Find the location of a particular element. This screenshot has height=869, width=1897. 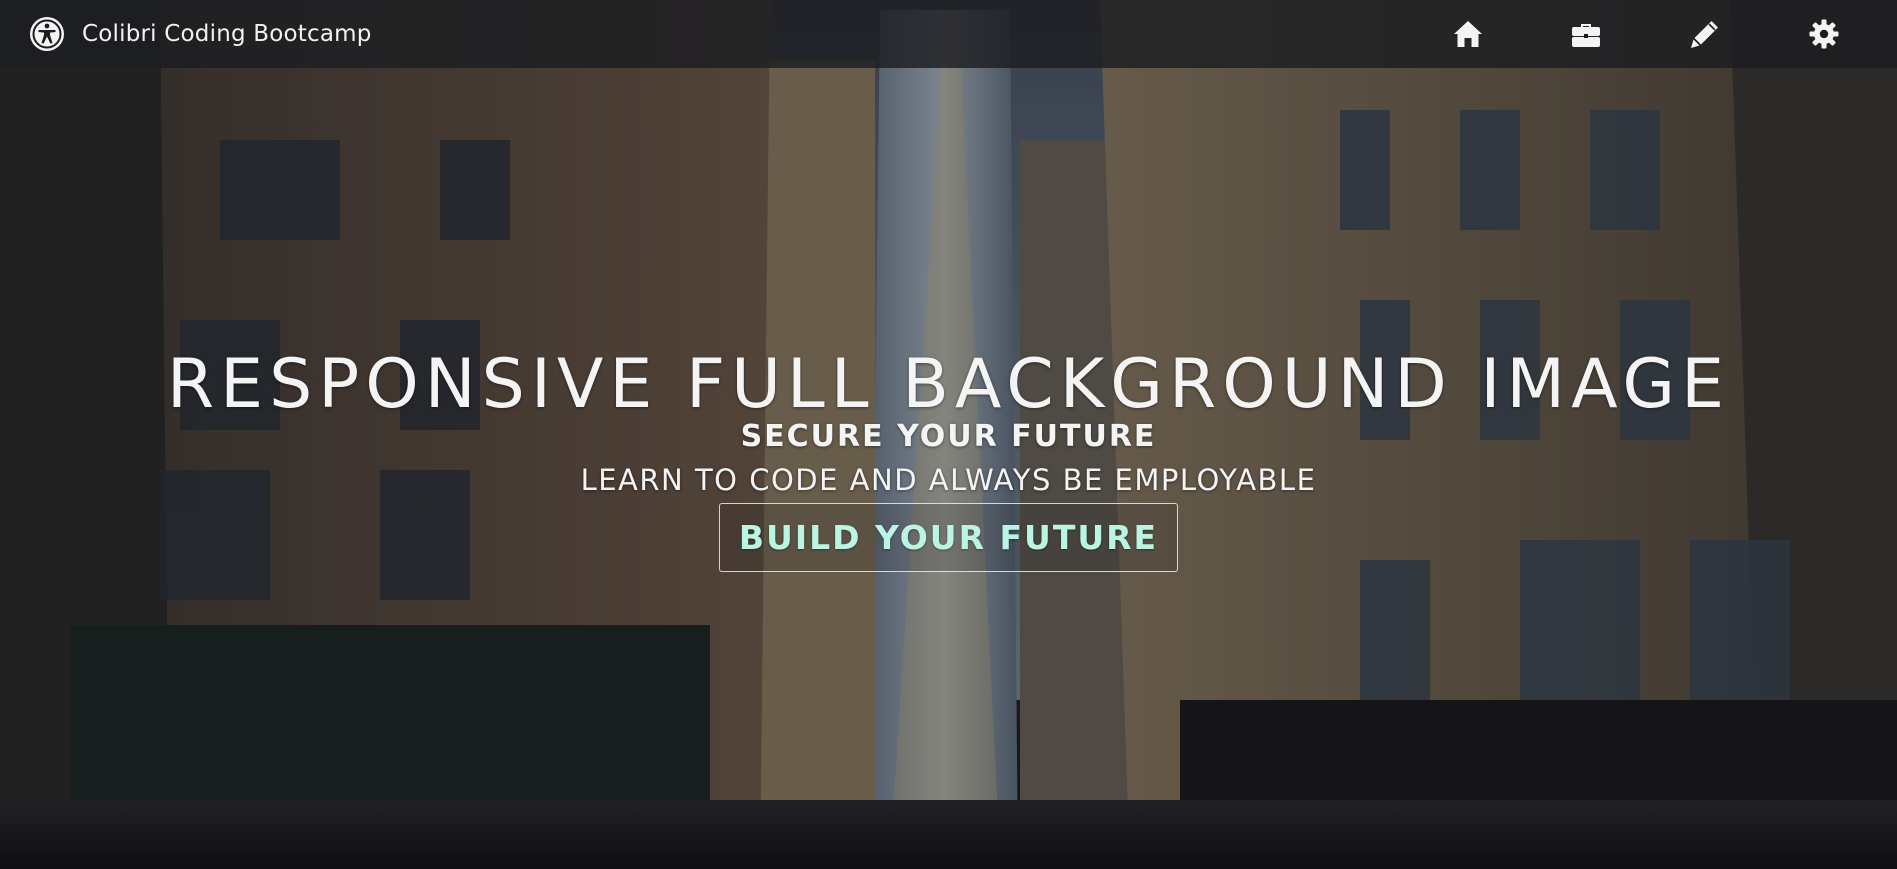

top-navbar: Colibri Coding Bootcamp is located at coordinates (948, 34).